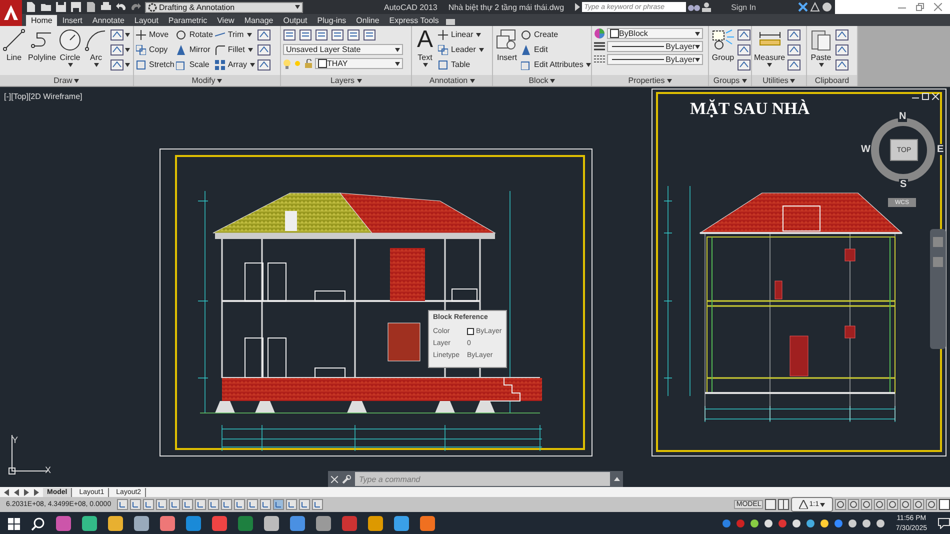 Image resolution: width=950 pixels, height=534 pixels. What do you see at coordinates (258, 20) in the screenshot?
I see `ribbon-tab: Manage` at bounding box center [258, 20].